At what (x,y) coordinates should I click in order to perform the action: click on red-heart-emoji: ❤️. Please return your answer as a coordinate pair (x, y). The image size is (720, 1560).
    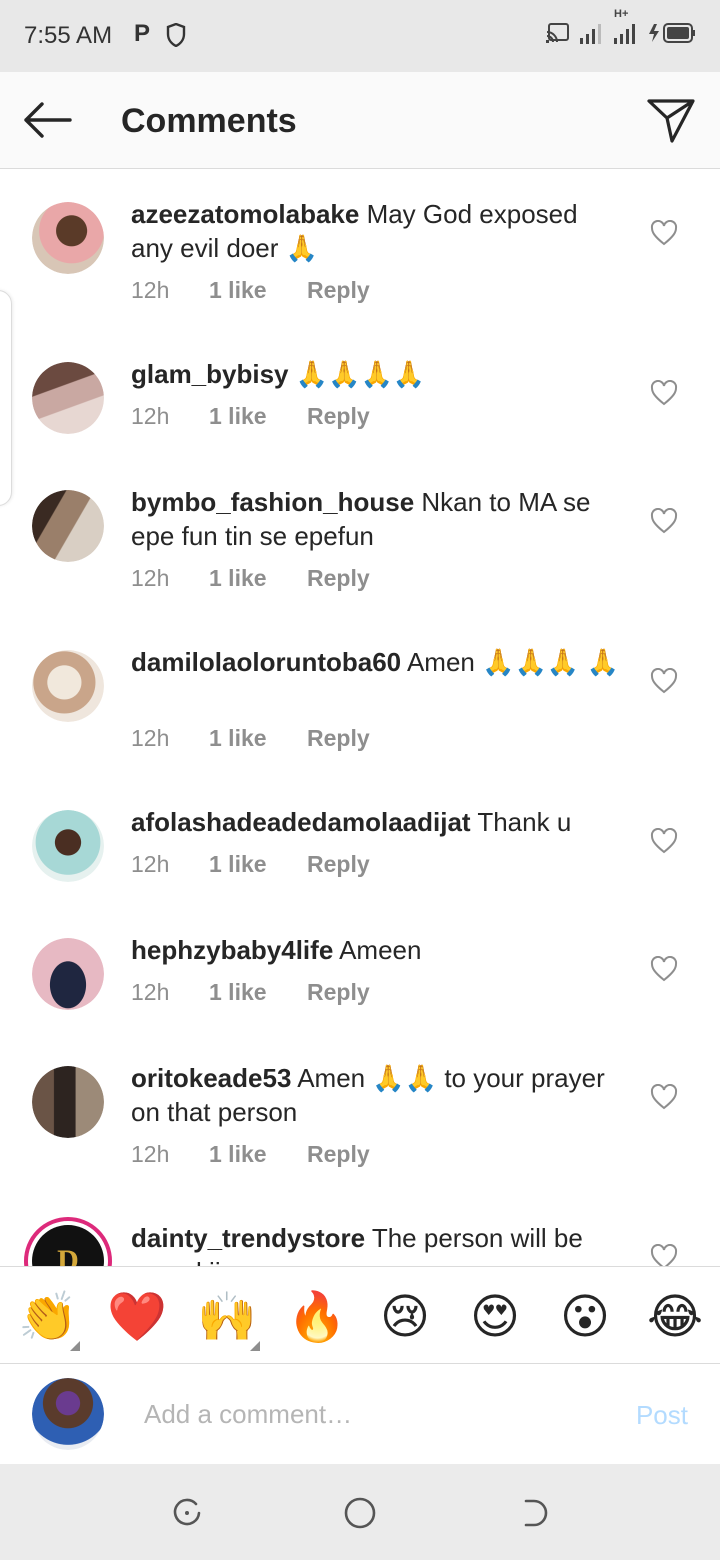
    Looking at the image, I should click on (137, 1317).